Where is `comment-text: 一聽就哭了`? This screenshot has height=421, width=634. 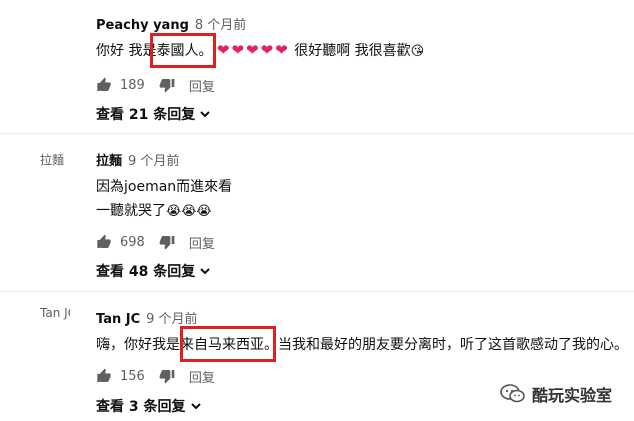 comment-text: 一聽就哭了 is located at coordinates (131, 211).